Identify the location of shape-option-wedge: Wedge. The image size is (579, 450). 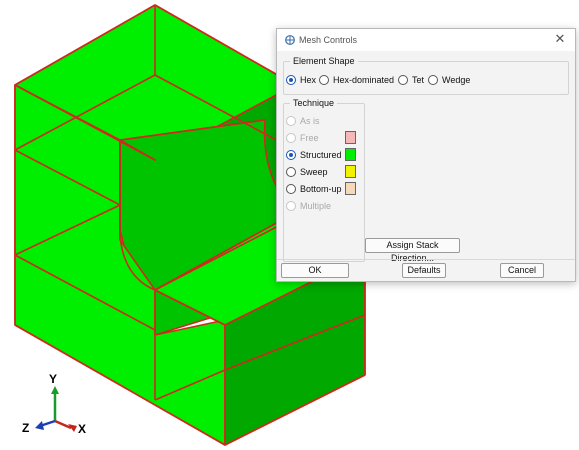
(449, 79).